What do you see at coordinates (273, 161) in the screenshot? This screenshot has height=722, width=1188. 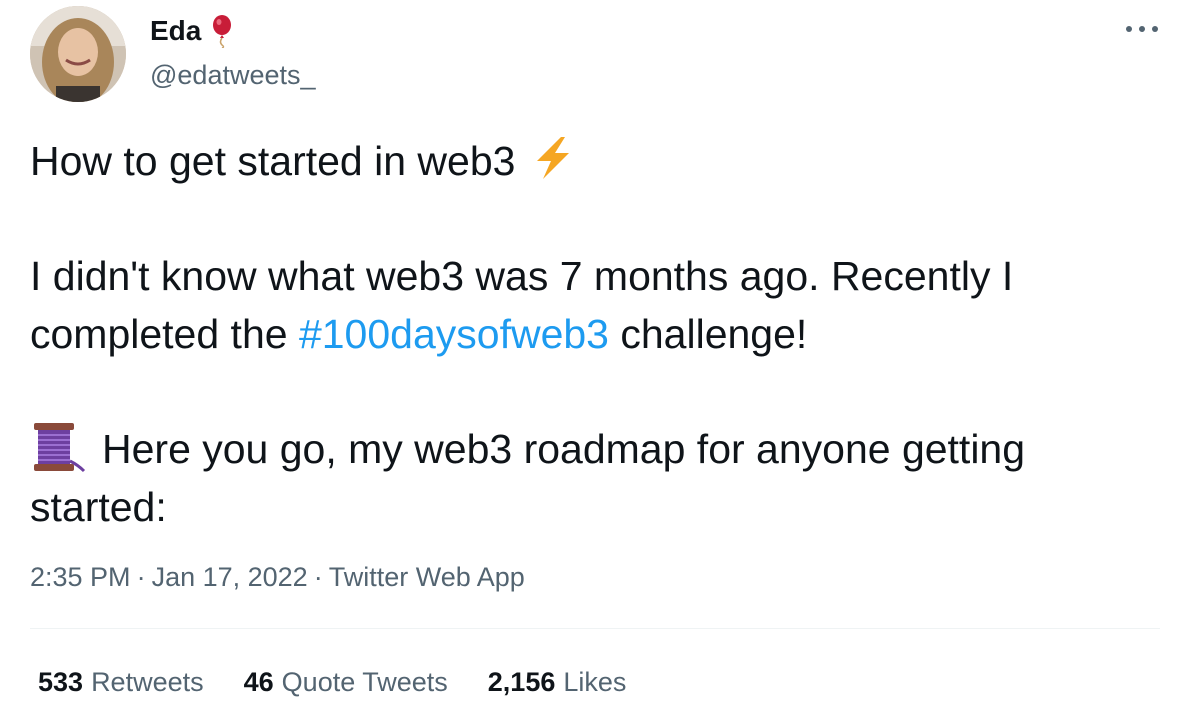 I see `tweet-line-1-text: How to get started in web3` at bounding box center [273, 161].